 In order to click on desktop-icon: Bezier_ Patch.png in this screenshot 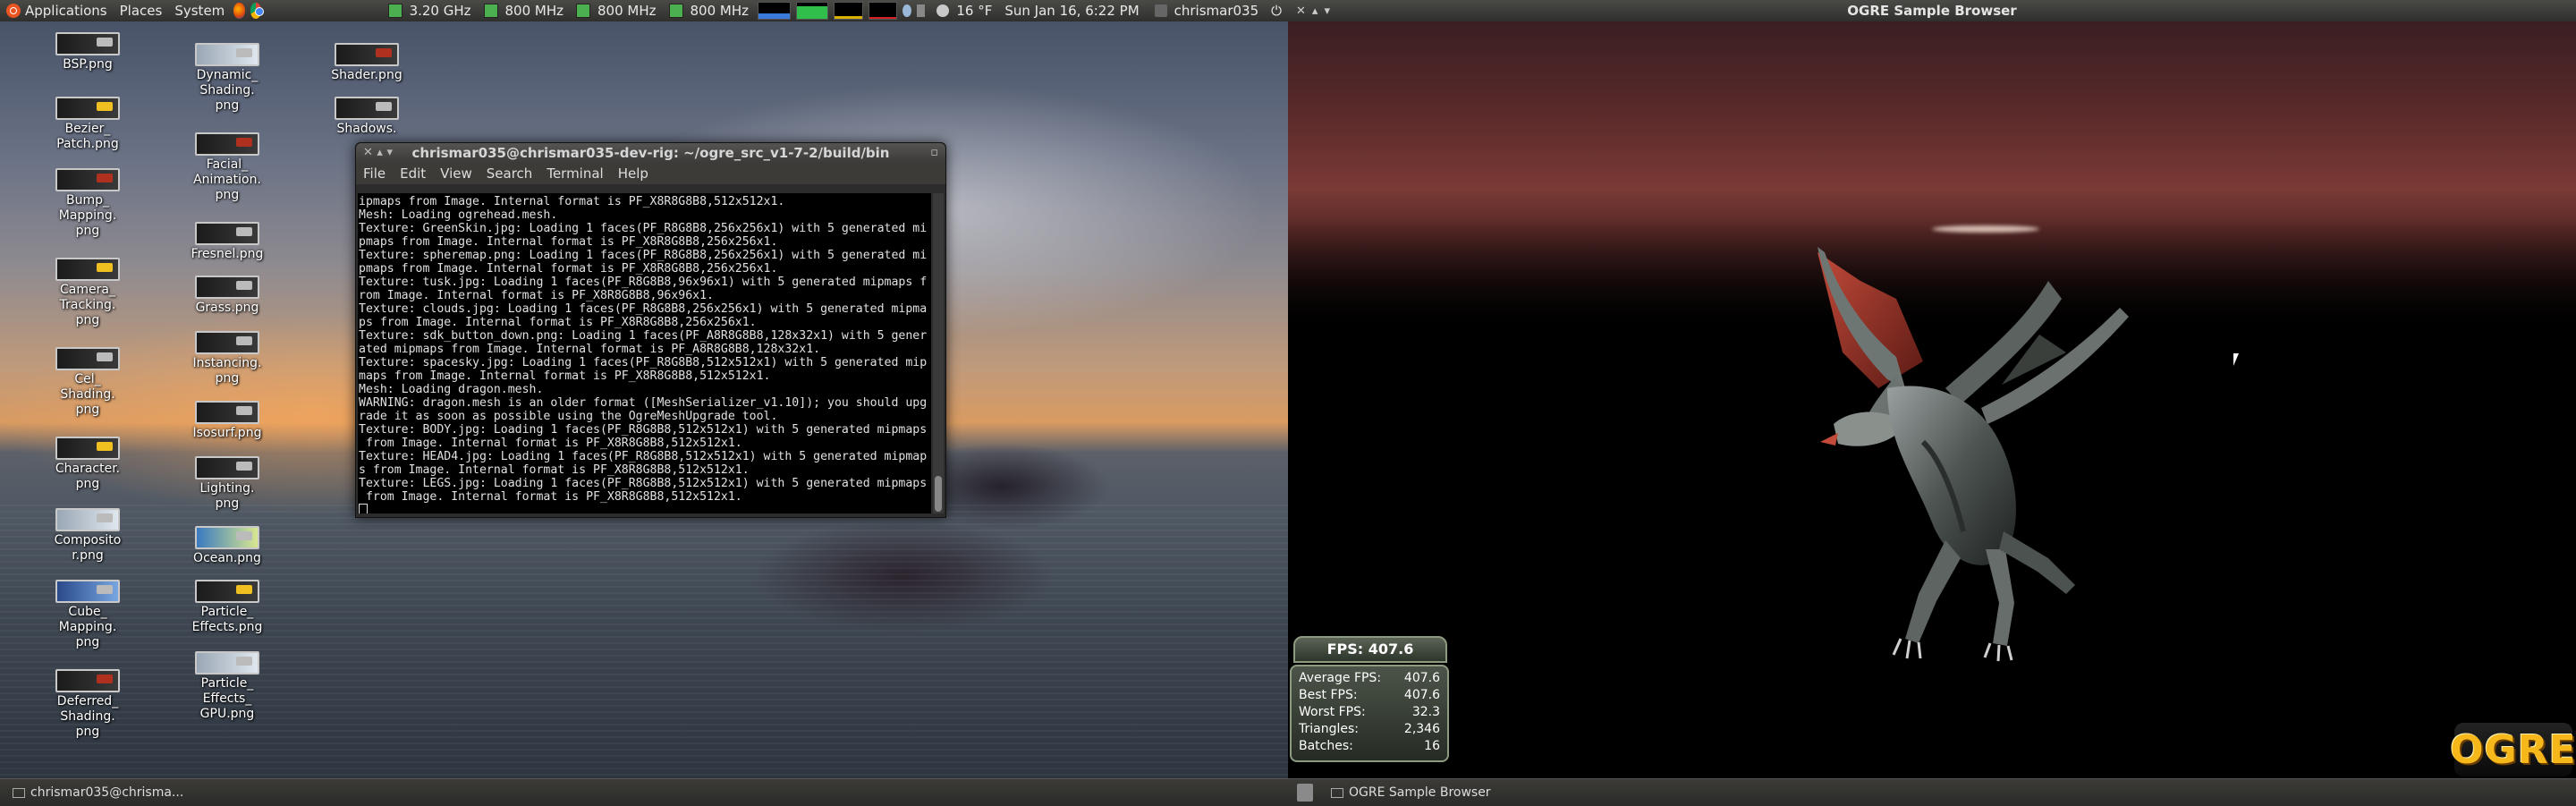, I will do `click(87, 124)`.